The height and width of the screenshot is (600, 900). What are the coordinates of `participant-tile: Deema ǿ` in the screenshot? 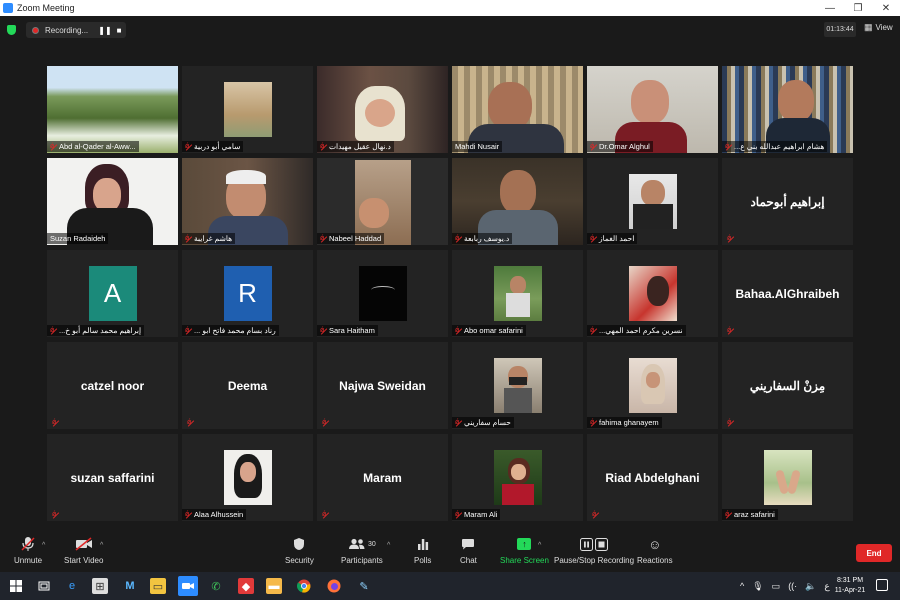 It's located at (247, 385).